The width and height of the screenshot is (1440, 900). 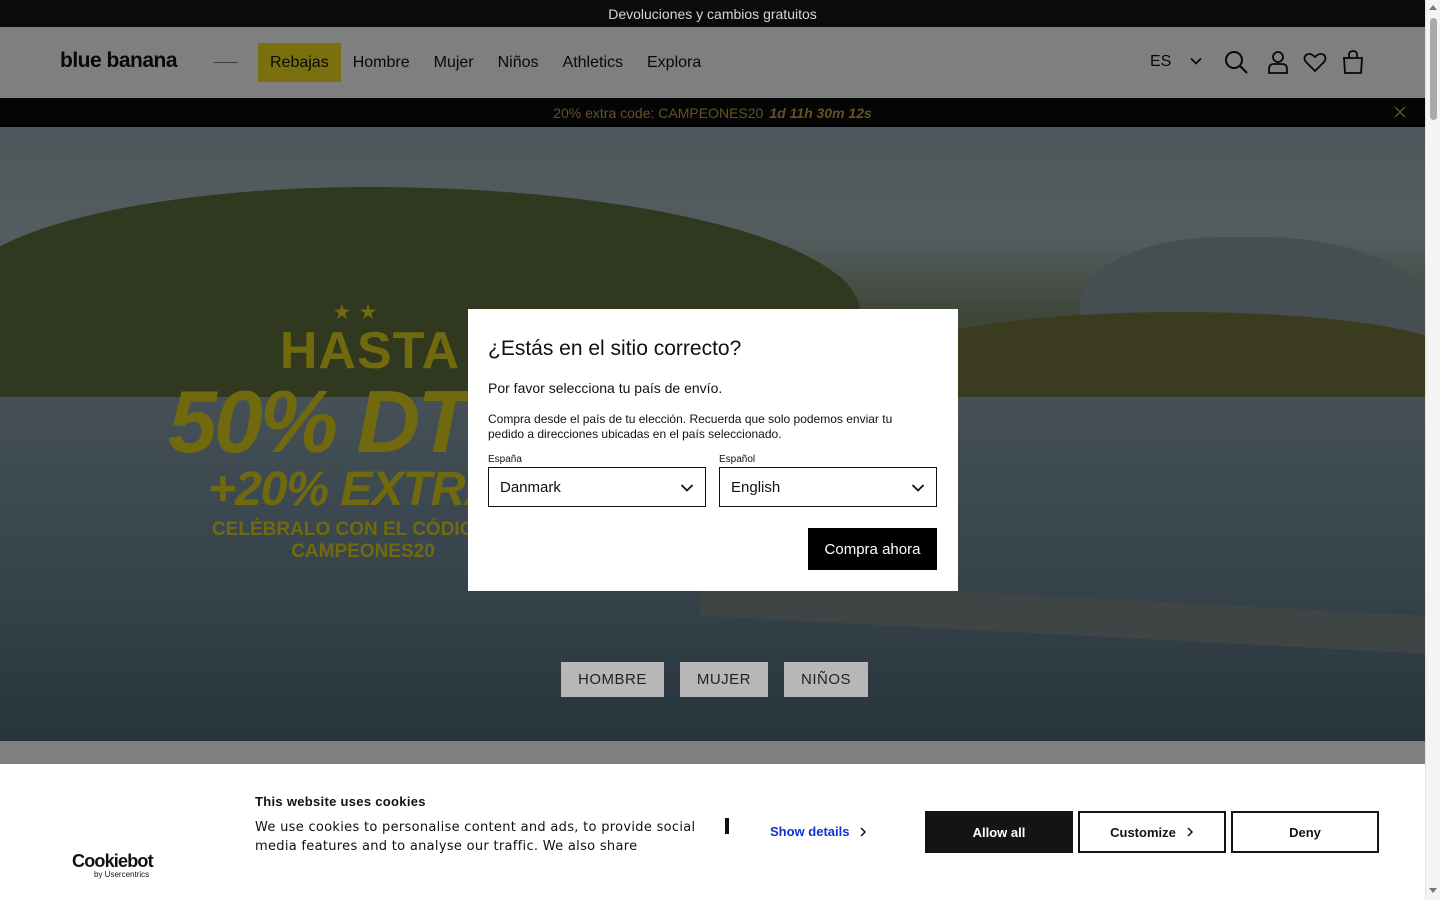 I want to click on cookiebot-logo-subtext: by Usercentrics, so click(x=122, y=874).